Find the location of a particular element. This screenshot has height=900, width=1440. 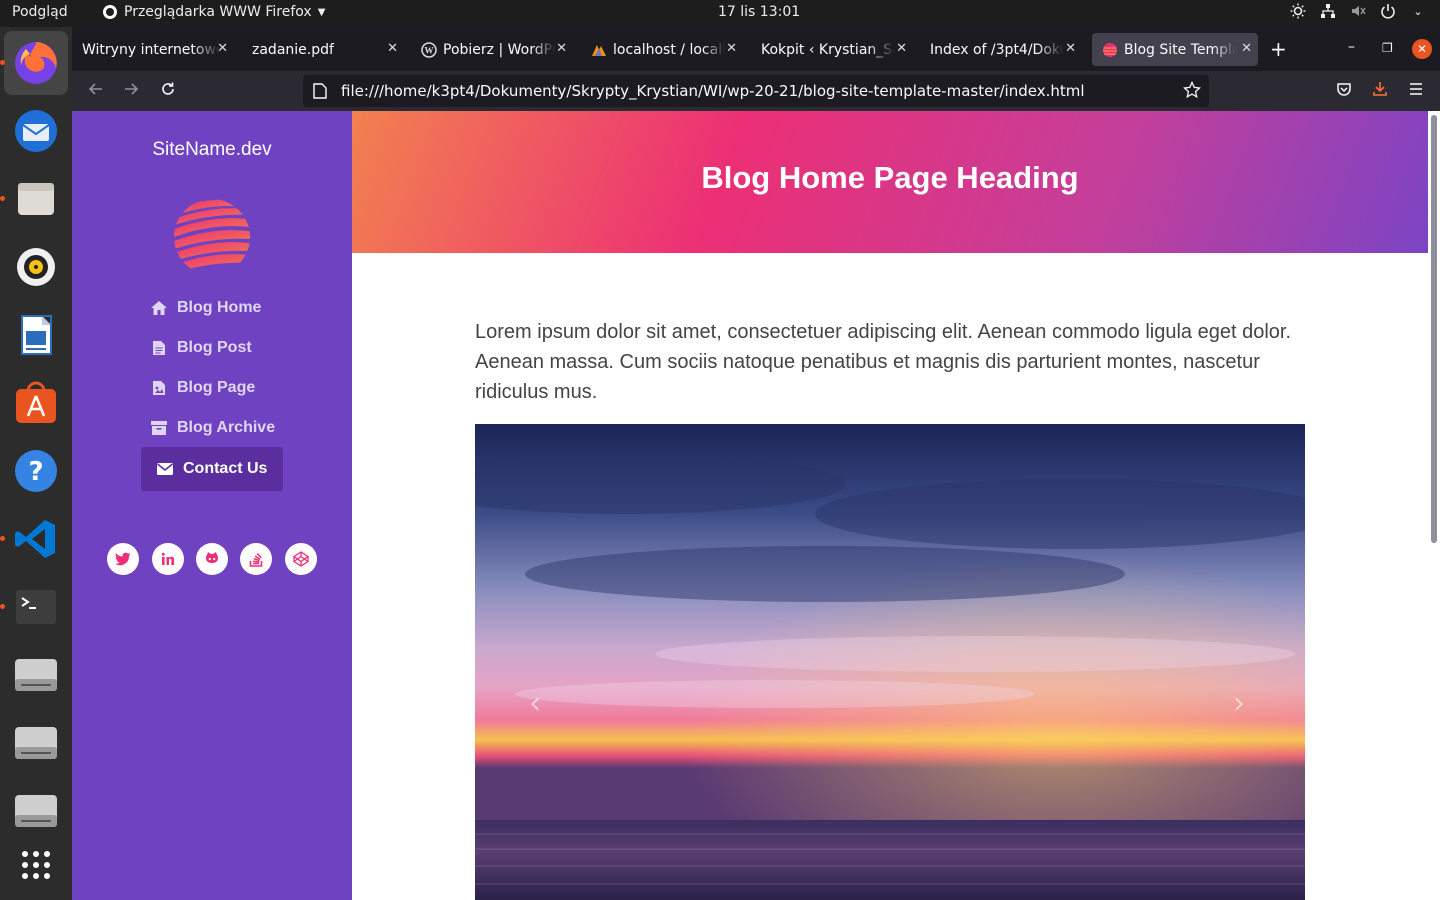

page-scrollbar is located at coordinates (1434, 505).